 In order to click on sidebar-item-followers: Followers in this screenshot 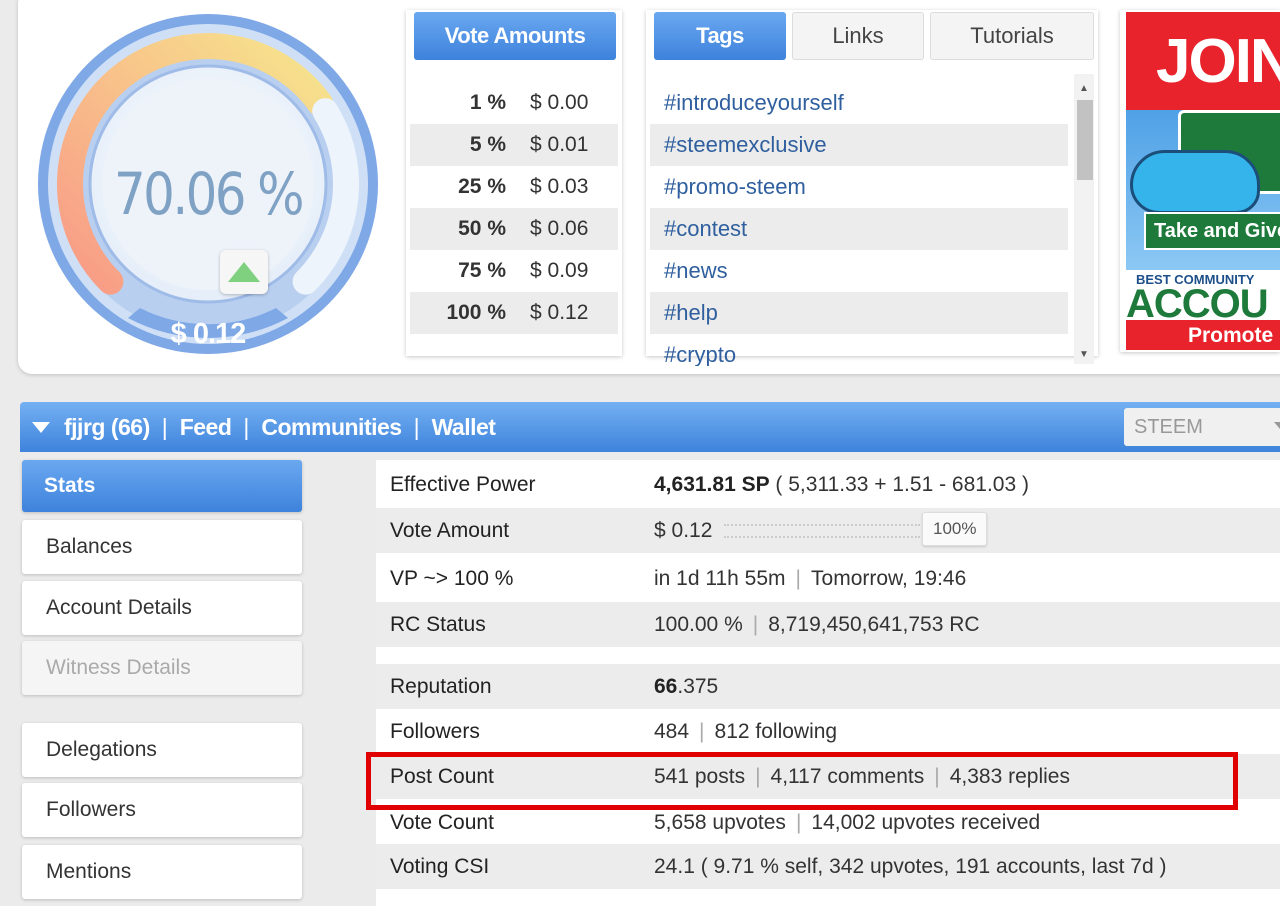, I will do `click(162, 810)`.